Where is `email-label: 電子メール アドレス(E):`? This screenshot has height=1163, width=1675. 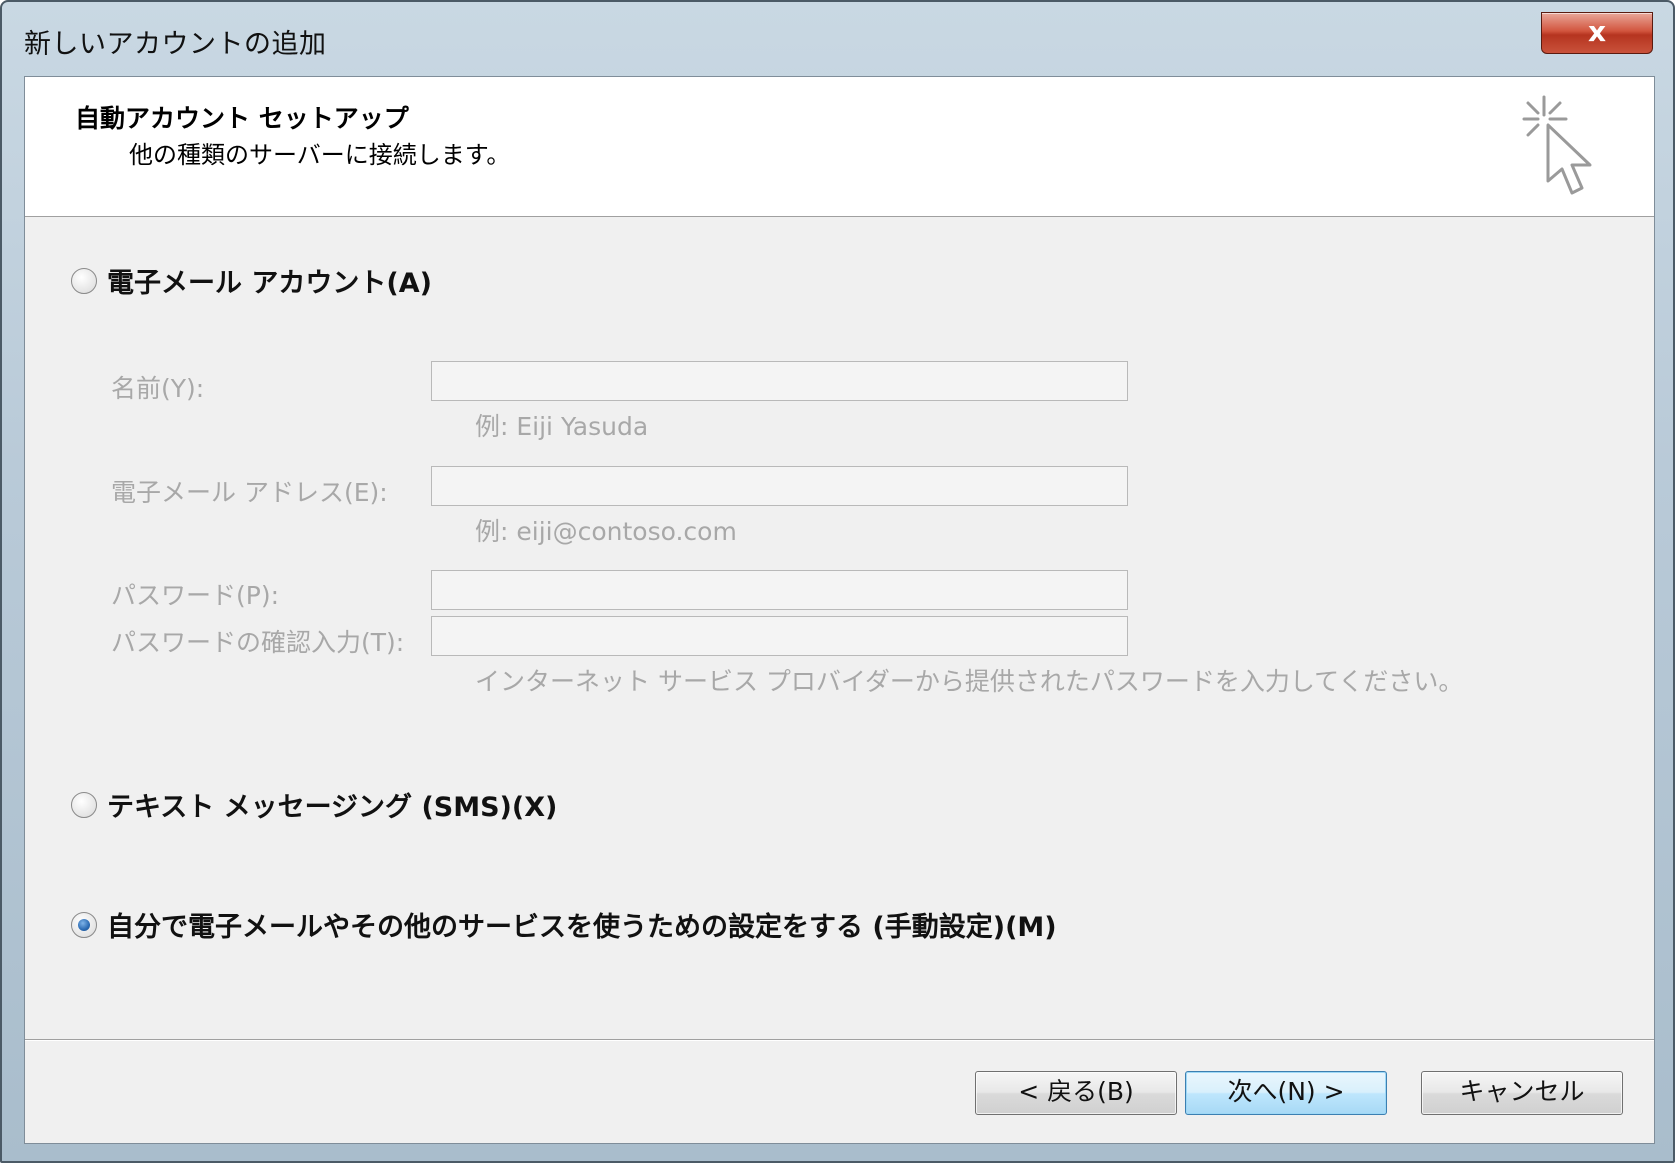
email-label: 電子メール アドレス(E): is located at coordinates (249, 492).